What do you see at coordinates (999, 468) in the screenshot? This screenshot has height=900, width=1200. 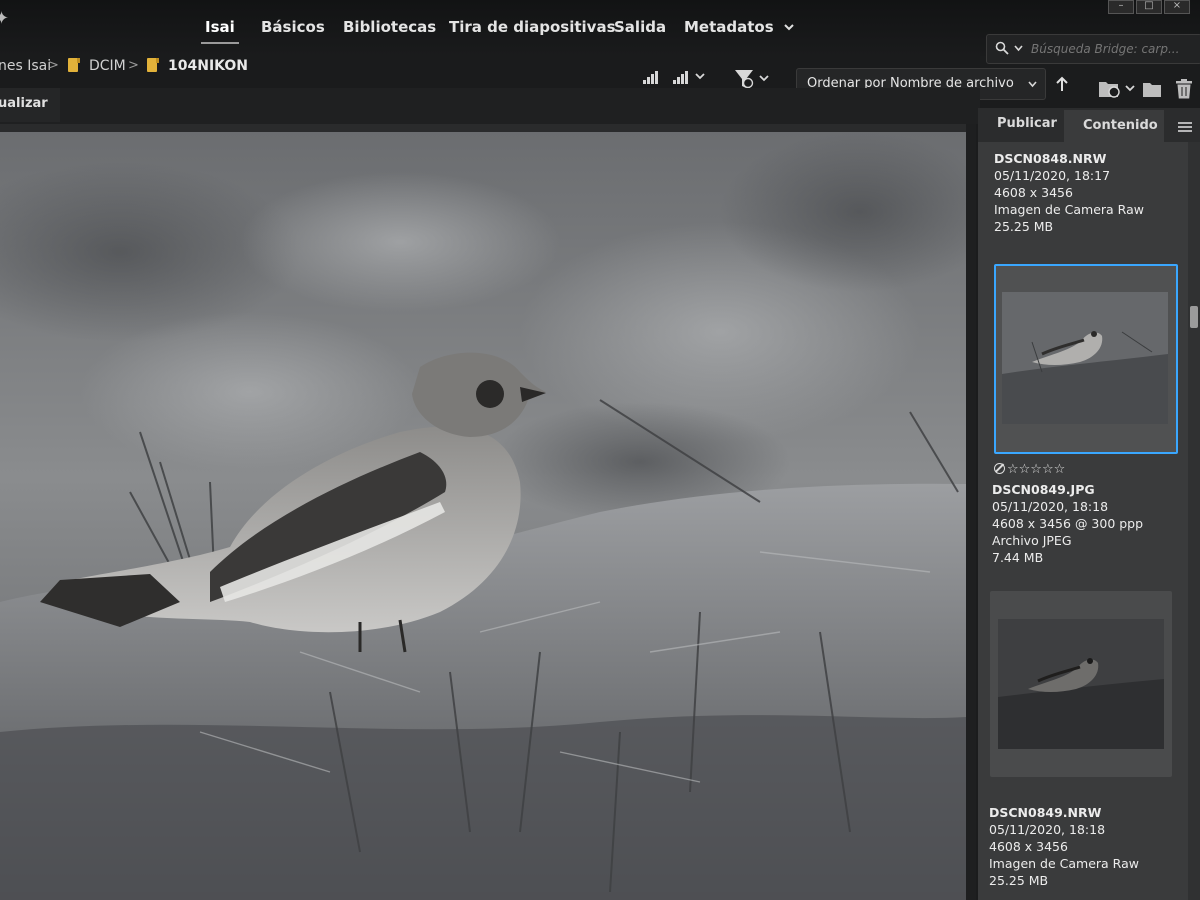 I see `reject-icon` at bounding box center [999, 468].